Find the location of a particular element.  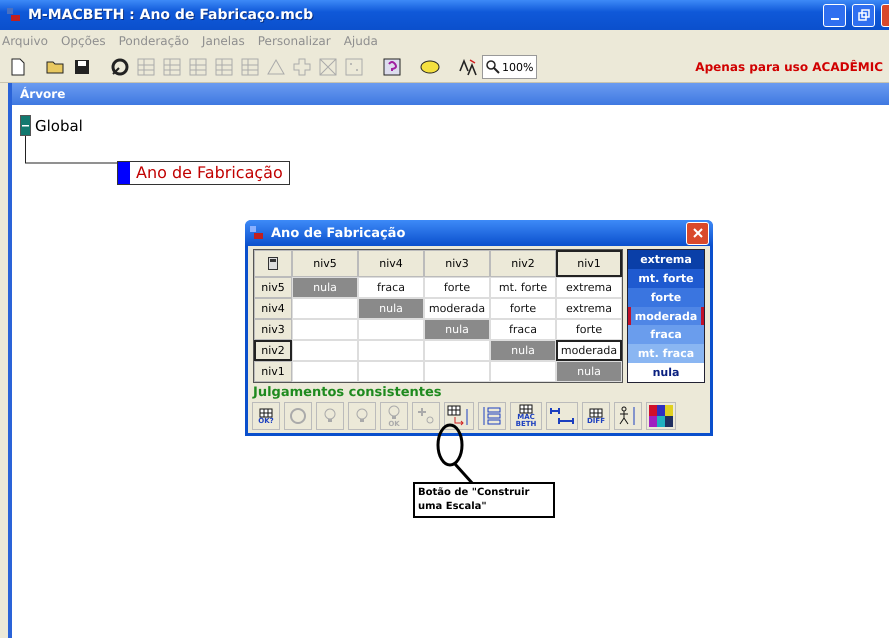

dots-icon is located at coordinates (354, 67).